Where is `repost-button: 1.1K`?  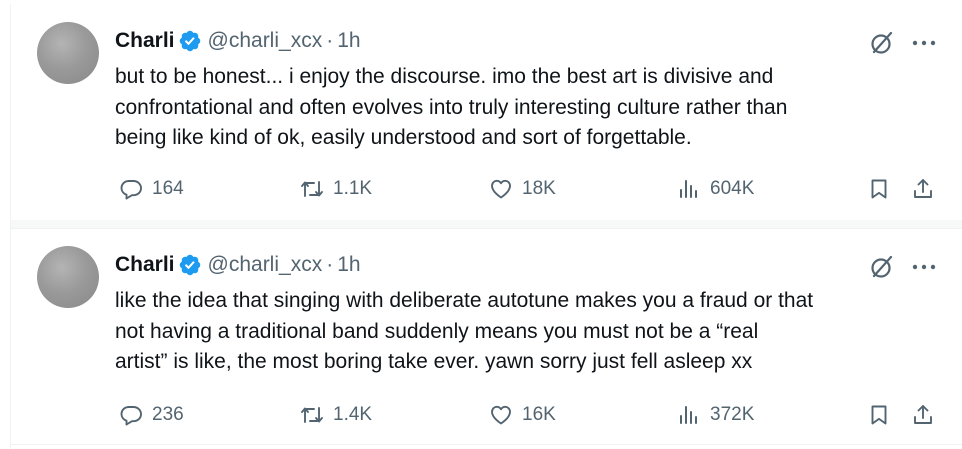
repost-button: 1.1K is located at coordinates (336, 189).